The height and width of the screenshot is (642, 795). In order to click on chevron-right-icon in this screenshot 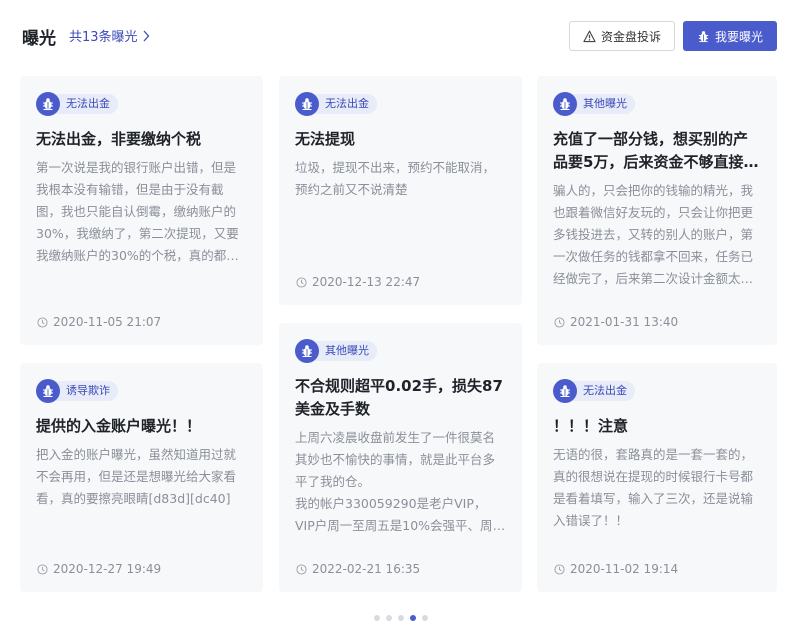, I will do `click(146, 35)`.